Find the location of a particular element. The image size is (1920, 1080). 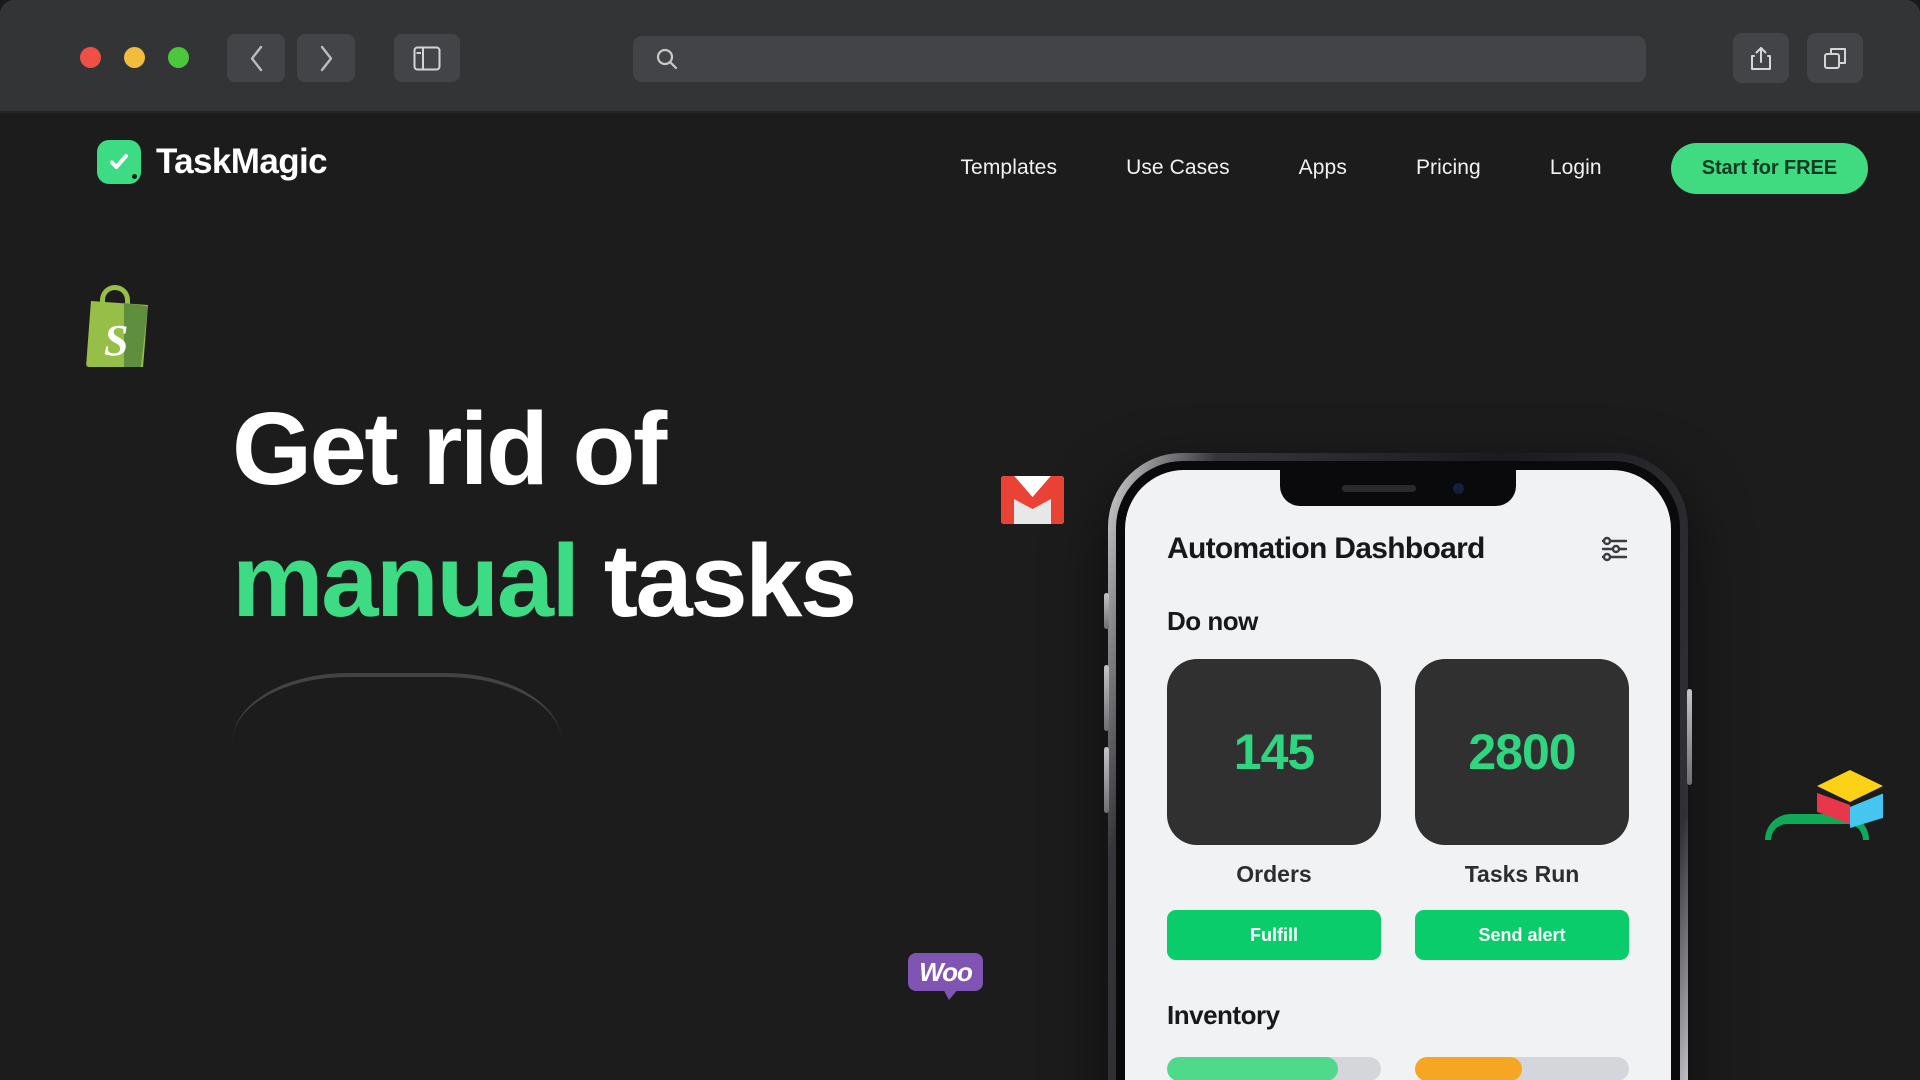

minimize-window-button is located at coordinates (134, 57).